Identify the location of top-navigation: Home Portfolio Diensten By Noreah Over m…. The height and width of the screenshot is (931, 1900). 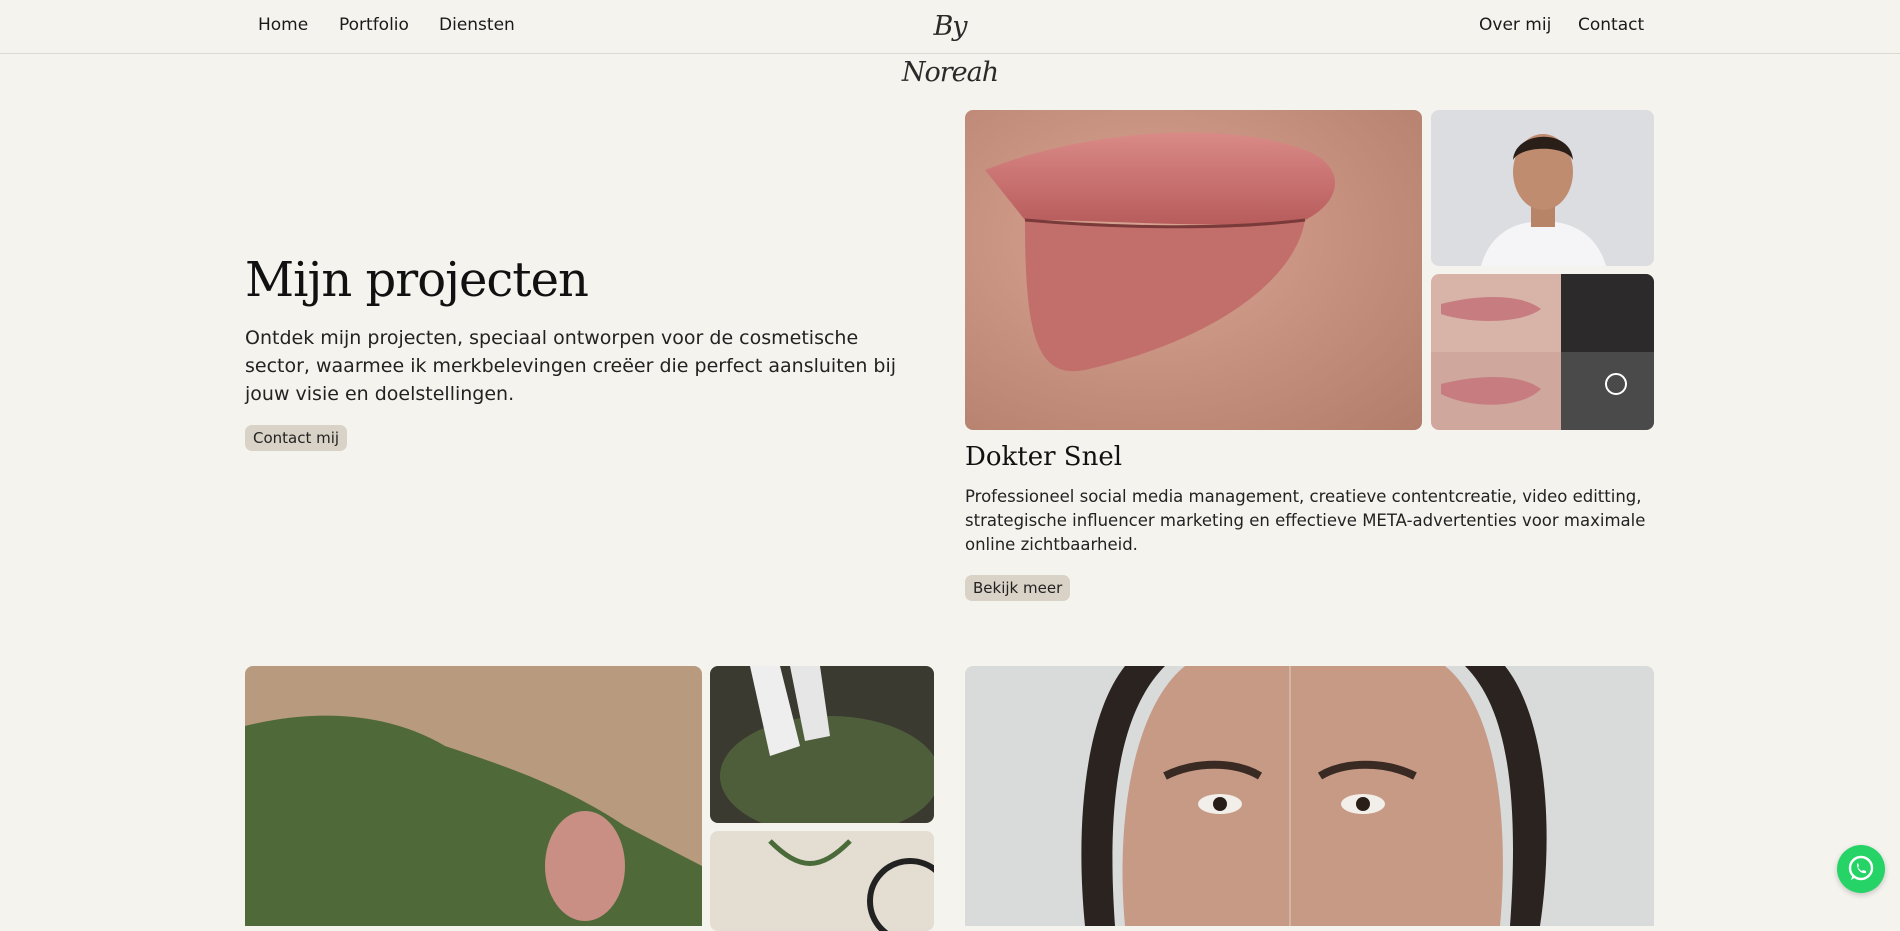
(950, 44).